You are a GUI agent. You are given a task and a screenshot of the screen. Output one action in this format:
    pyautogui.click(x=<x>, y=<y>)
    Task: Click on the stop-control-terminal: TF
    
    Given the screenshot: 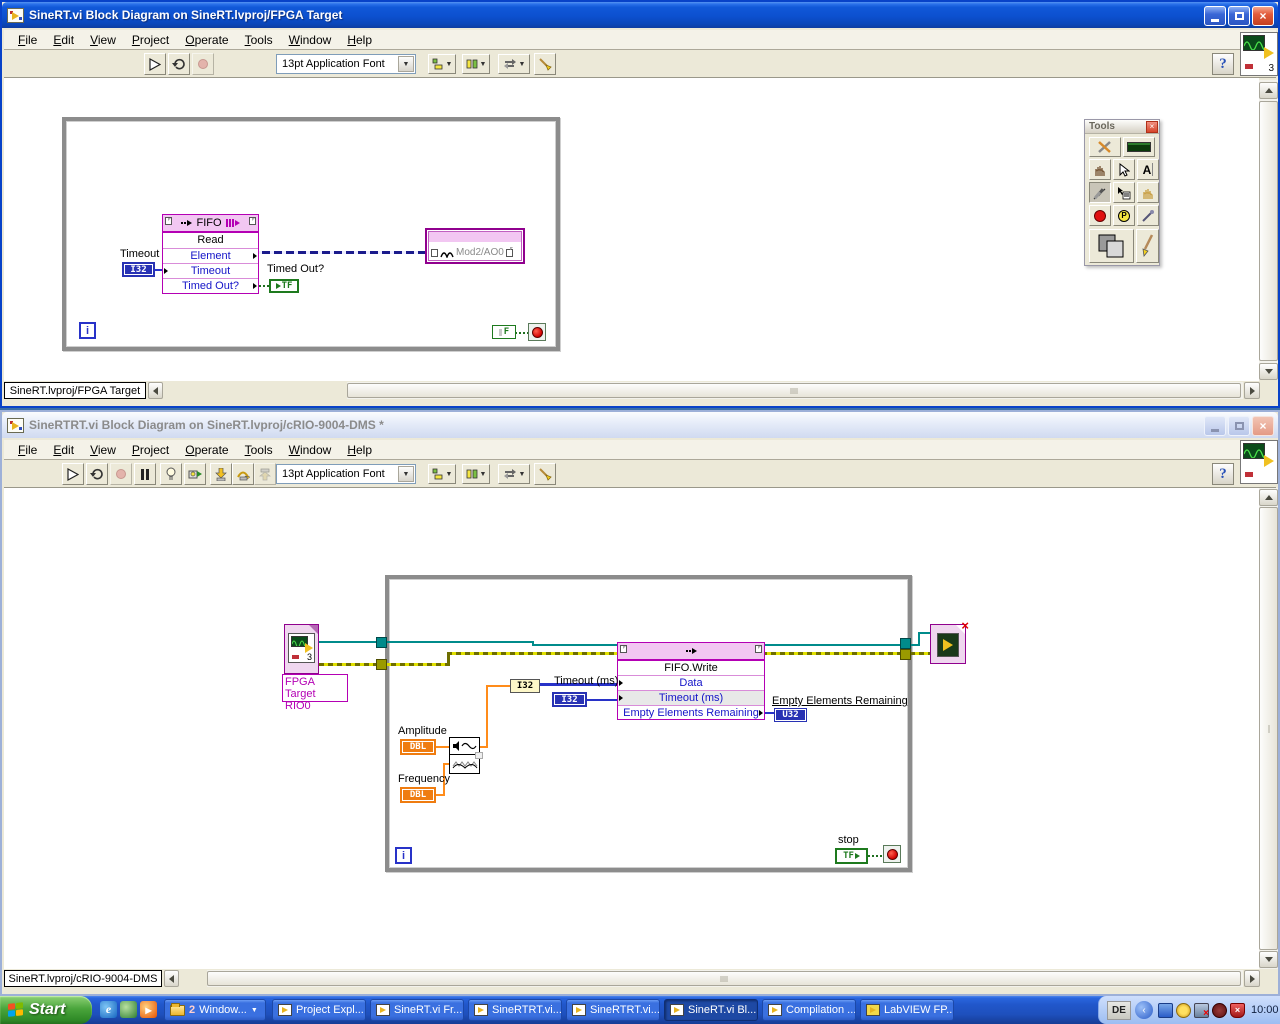 What is the action you would take?
    pyautogui.click(x=851, y=856)
    